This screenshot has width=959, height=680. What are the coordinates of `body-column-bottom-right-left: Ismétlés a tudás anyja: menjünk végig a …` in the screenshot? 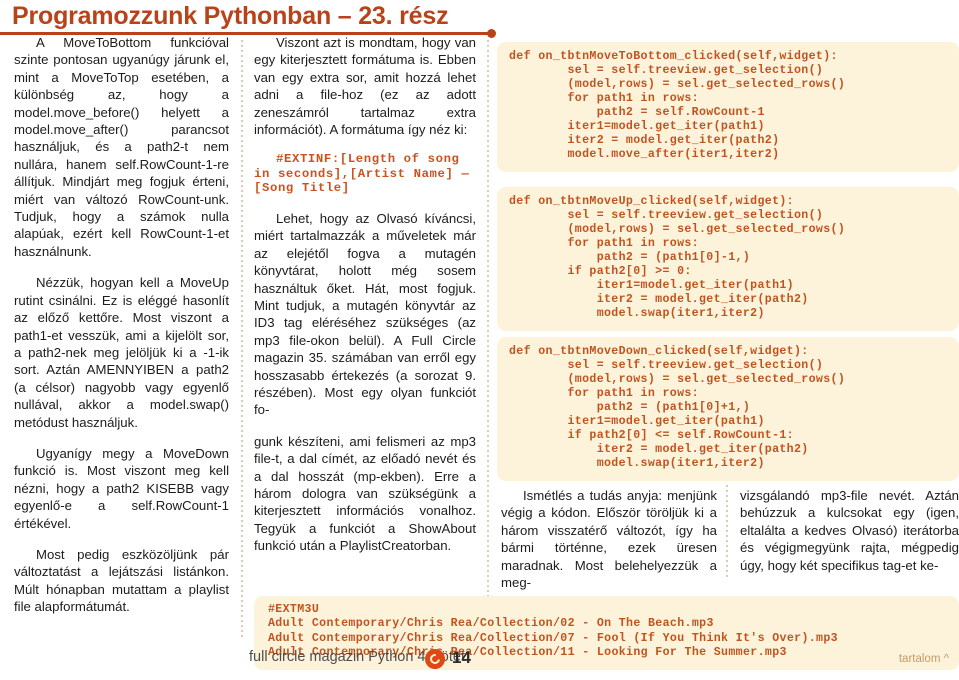 It's located at (609, 539).